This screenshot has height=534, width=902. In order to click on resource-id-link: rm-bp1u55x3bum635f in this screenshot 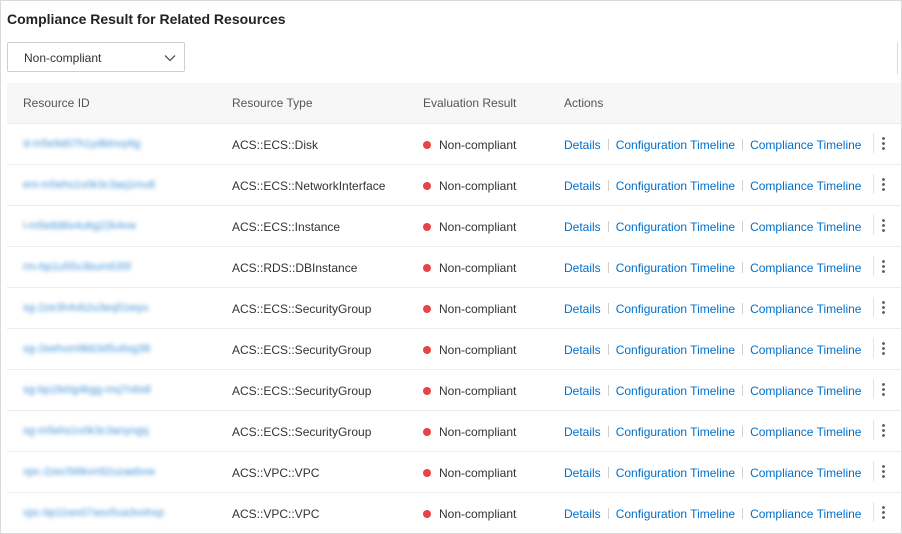, I will do `click(77, 267)`.